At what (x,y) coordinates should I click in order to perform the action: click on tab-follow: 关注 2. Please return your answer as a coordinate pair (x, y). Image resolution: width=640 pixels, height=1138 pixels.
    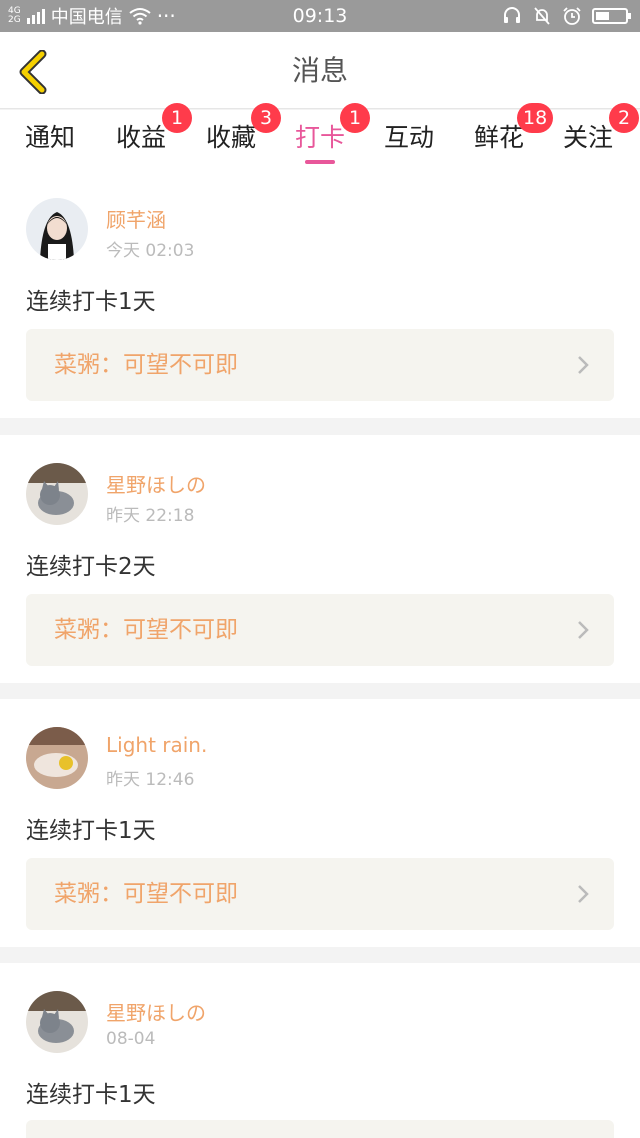
    Looking at the image, I should click on (596, 136).